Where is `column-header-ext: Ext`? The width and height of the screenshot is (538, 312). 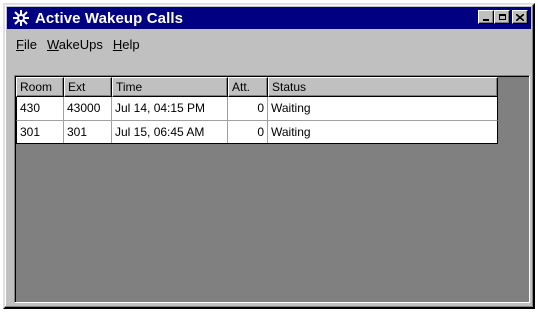
column-header-ext: Ext is located at coordinates (88, 87).